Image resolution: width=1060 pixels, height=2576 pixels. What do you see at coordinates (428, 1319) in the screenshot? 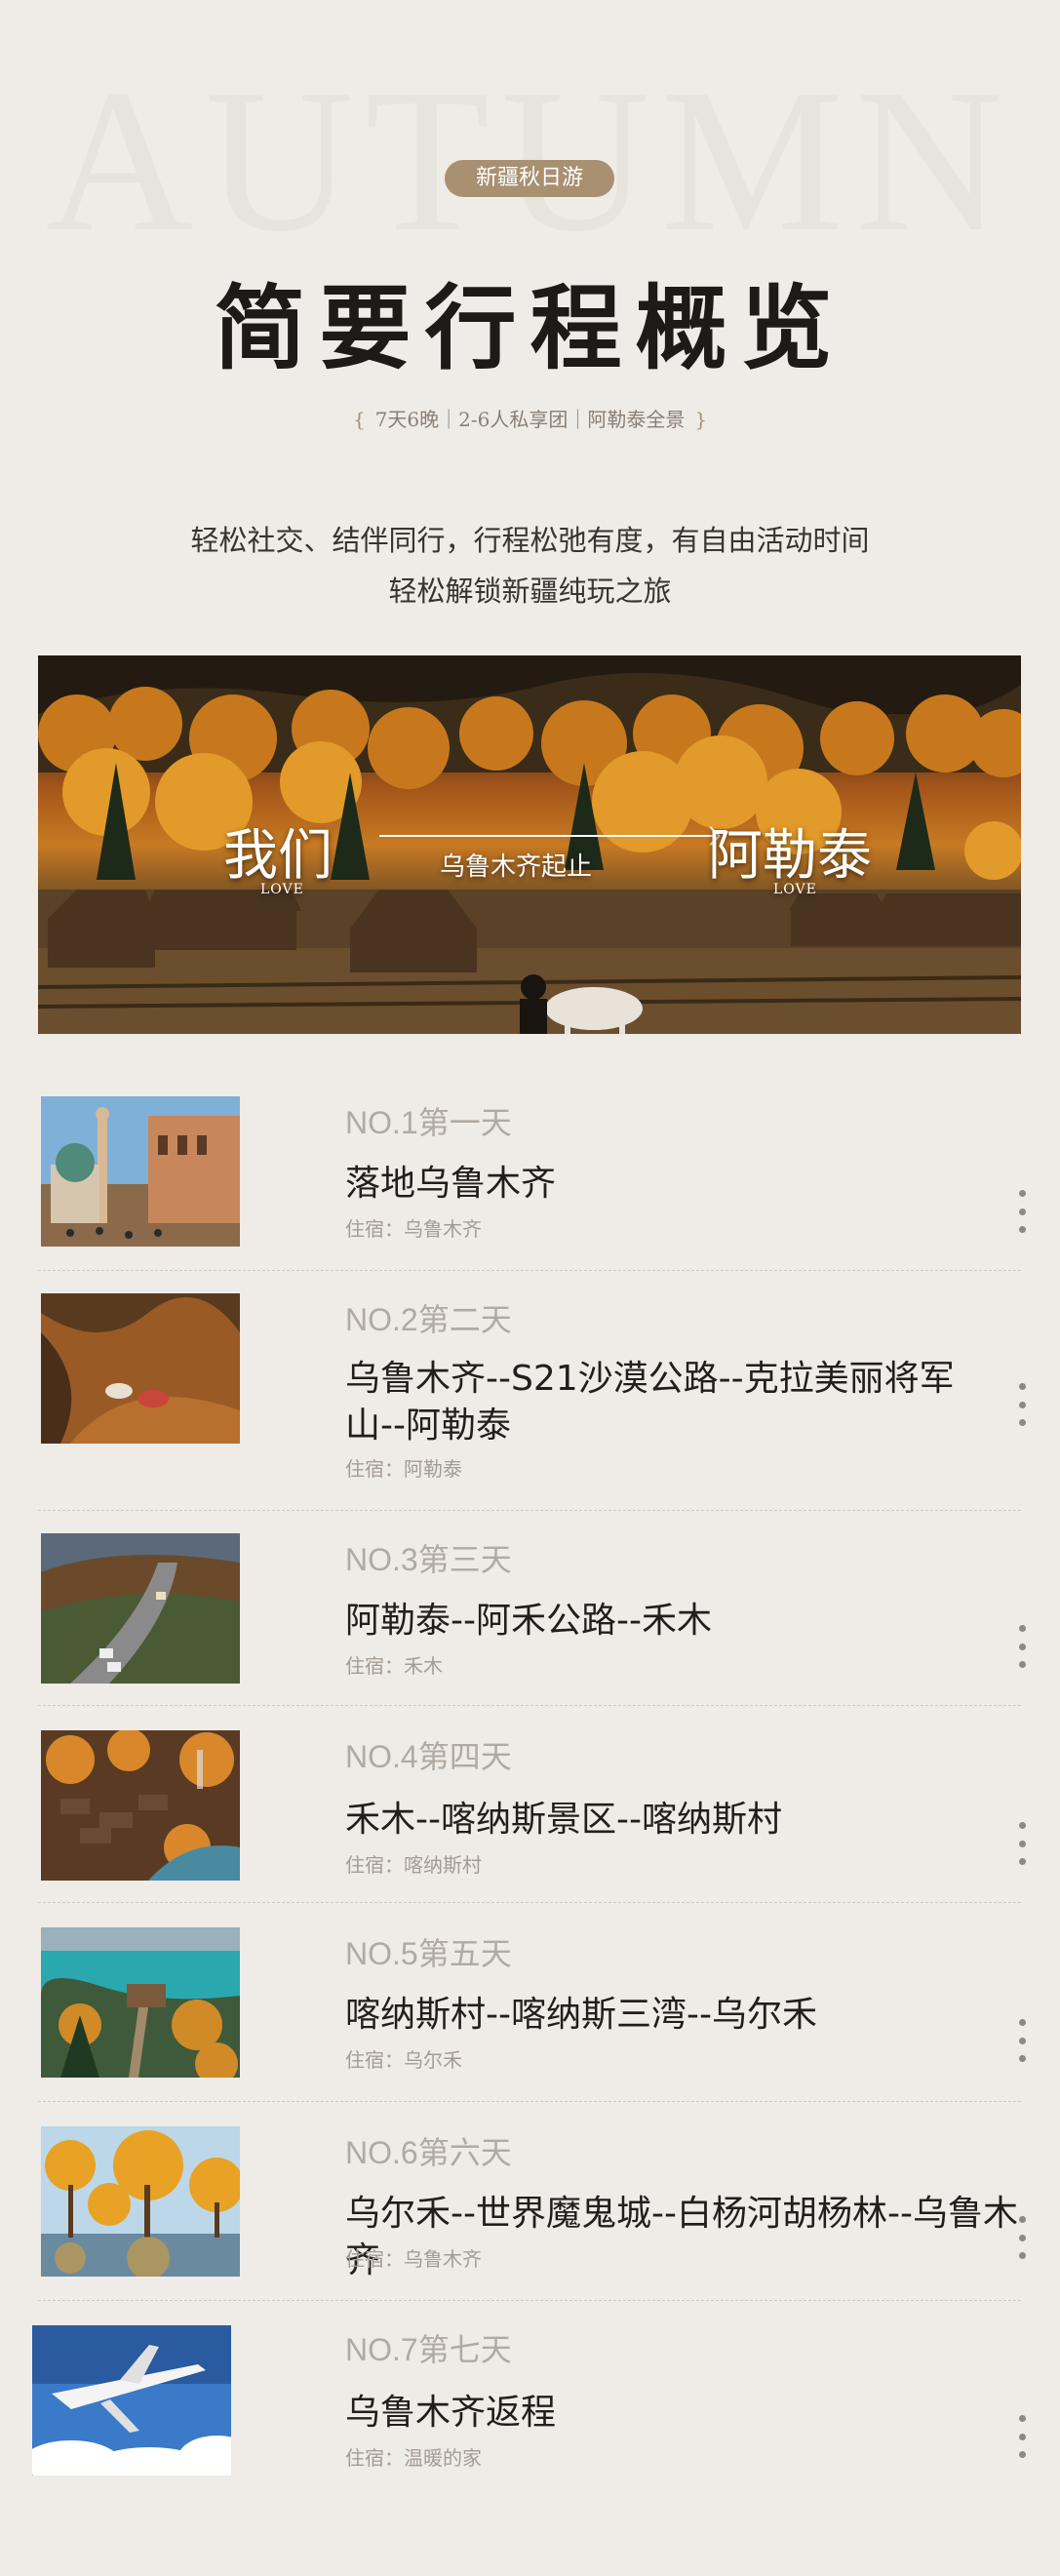
I see `day-number: NO.2第二天` at bounding box center [428, 1319].